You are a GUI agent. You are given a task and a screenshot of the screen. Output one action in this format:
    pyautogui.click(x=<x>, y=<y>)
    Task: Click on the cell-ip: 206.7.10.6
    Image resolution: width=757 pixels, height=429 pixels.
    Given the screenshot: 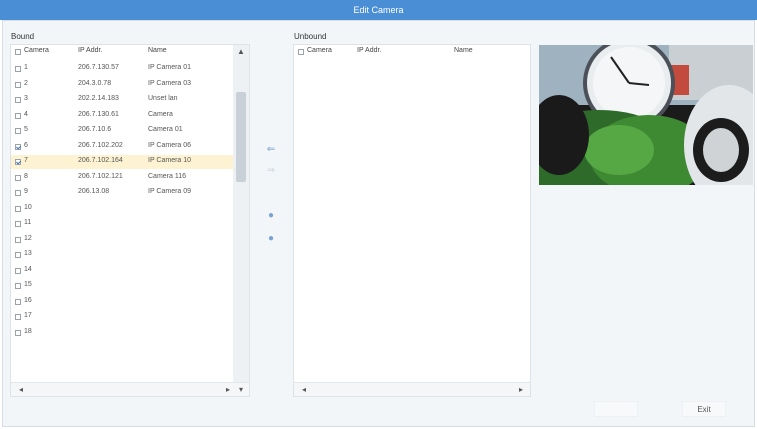 What is the action you would take?
    pyautogui.click(x=95, y=129)
    